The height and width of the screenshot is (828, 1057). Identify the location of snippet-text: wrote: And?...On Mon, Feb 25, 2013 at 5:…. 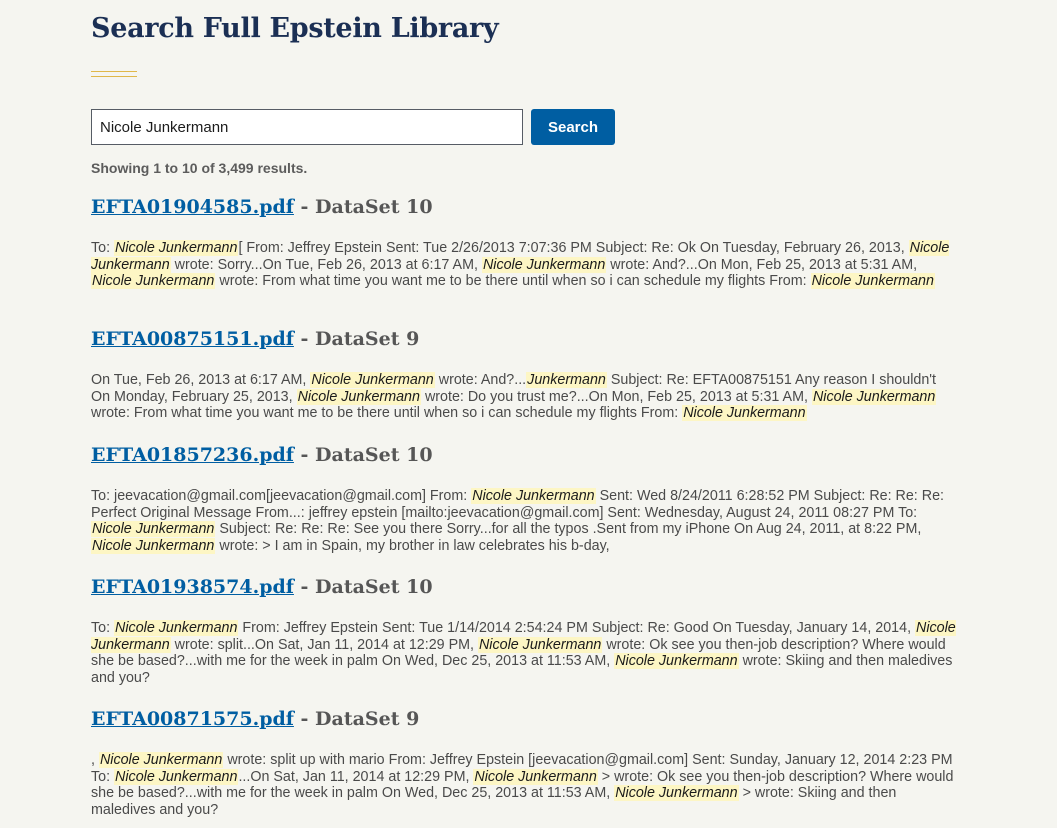
(762, 264).